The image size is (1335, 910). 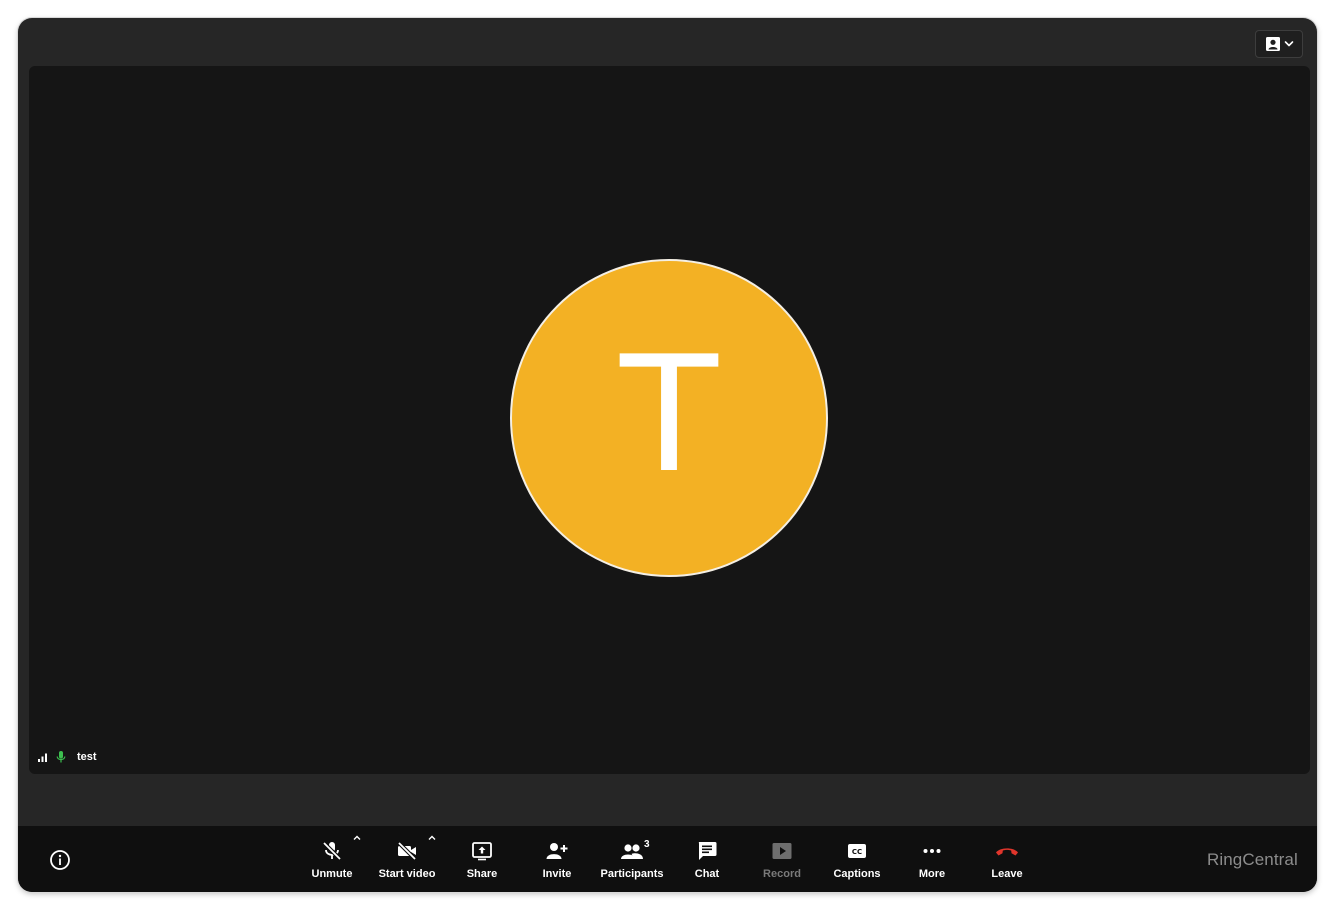 I want to click on add-person-icon, so click(x=557, y=851).